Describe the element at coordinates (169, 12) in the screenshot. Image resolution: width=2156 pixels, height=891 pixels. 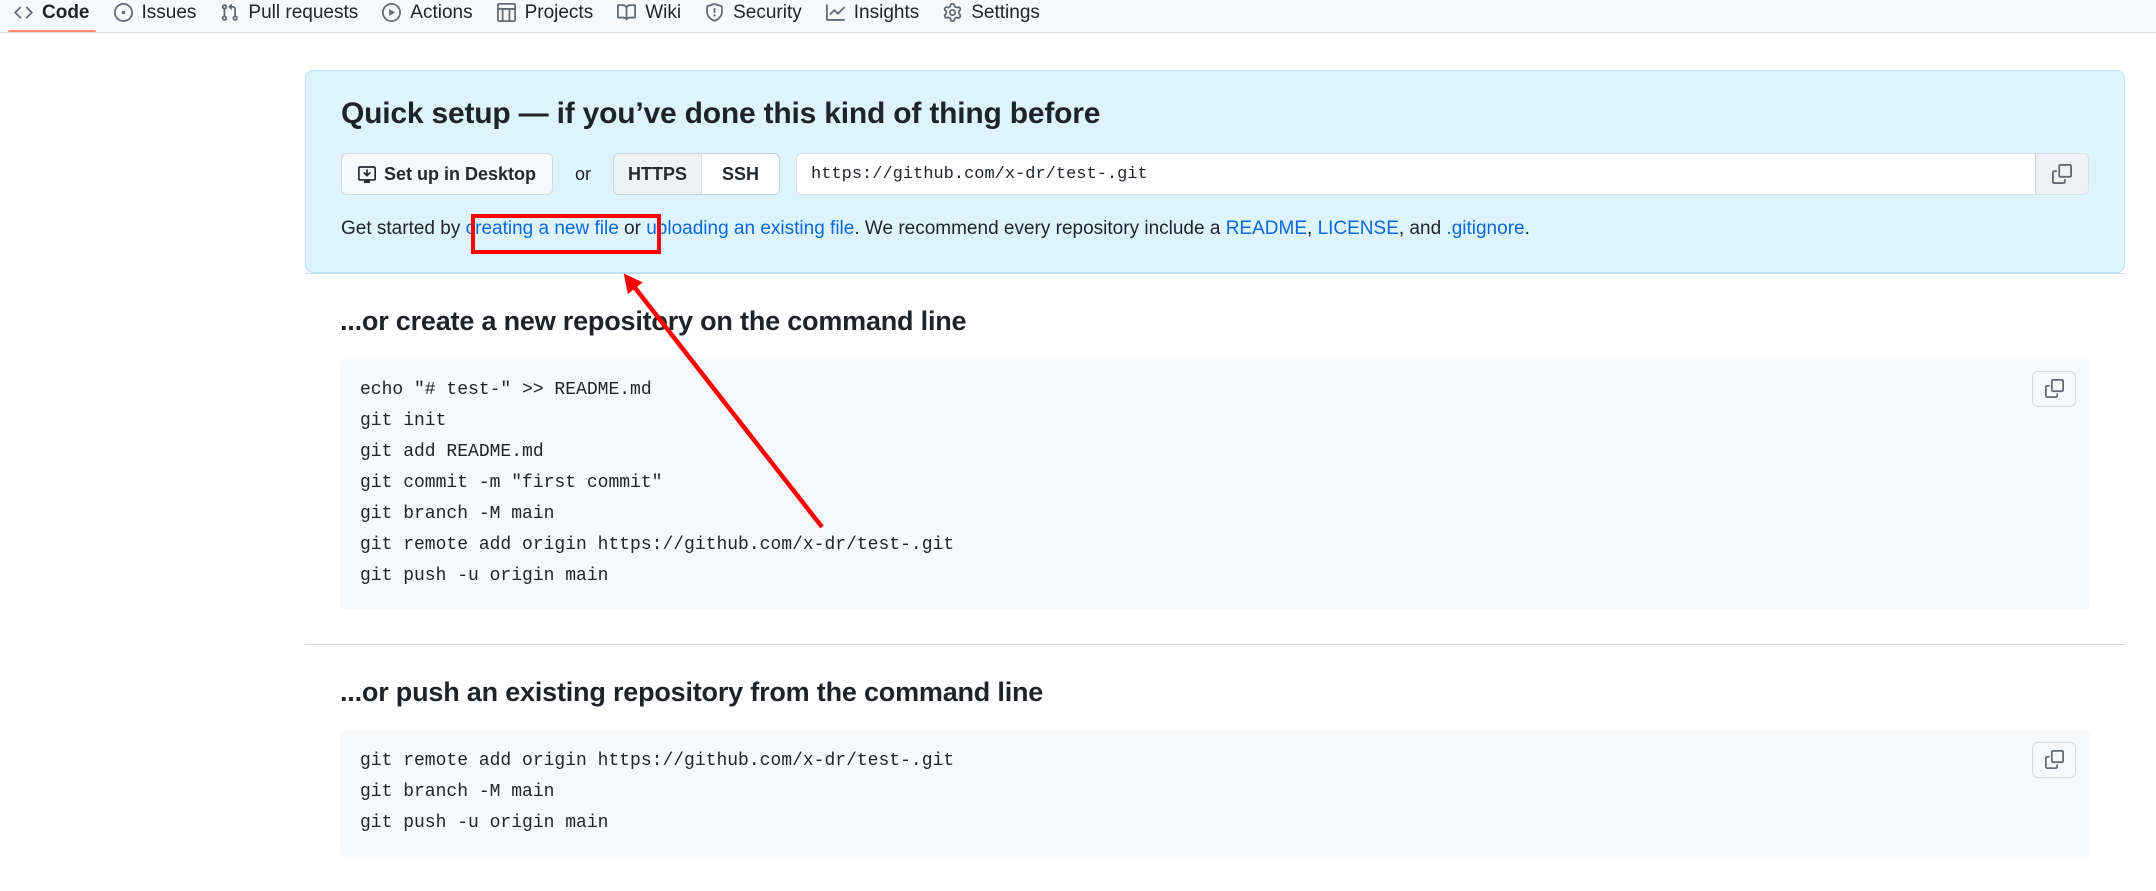
I see `tab-issues-label: Issues` at that location.